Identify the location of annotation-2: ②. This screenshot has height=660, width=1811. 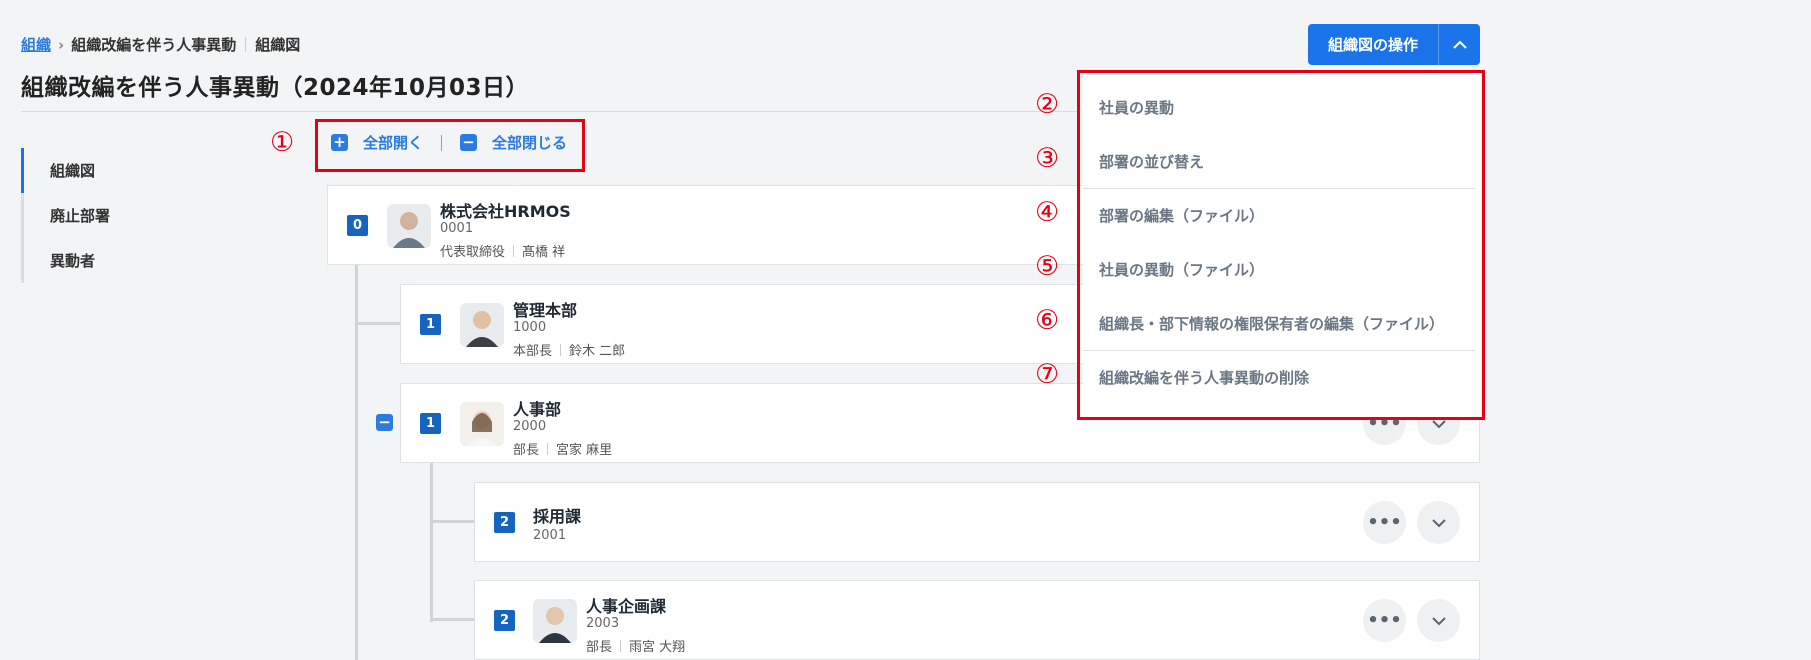
(1047, 104).